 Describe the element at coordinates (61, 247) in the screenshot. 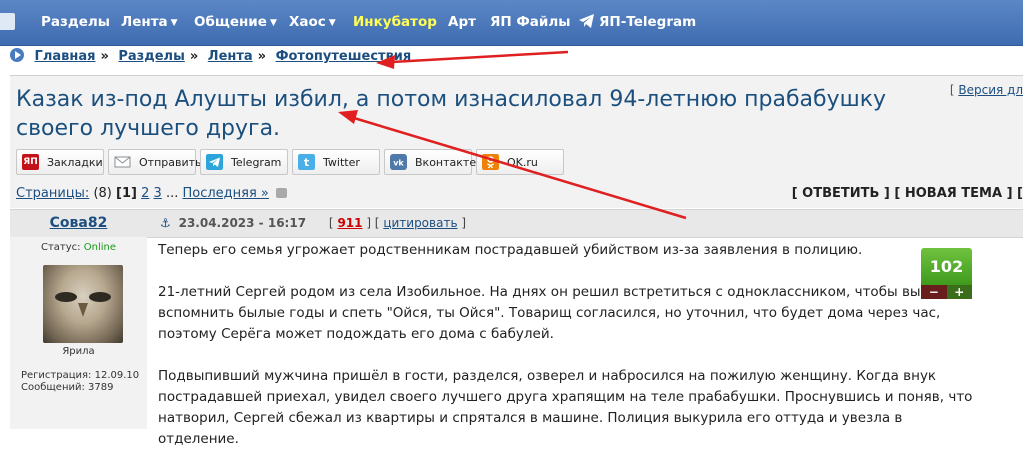

I see `status-label: Статус:` at that location.